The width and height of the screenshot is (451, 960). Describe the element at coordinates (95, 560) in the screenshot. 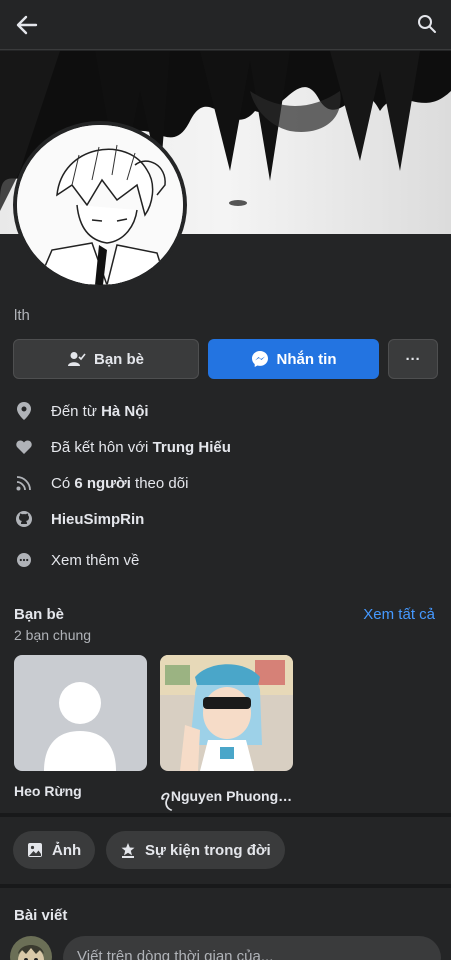

I see `see-more-label: Xem thêm về` at that location.